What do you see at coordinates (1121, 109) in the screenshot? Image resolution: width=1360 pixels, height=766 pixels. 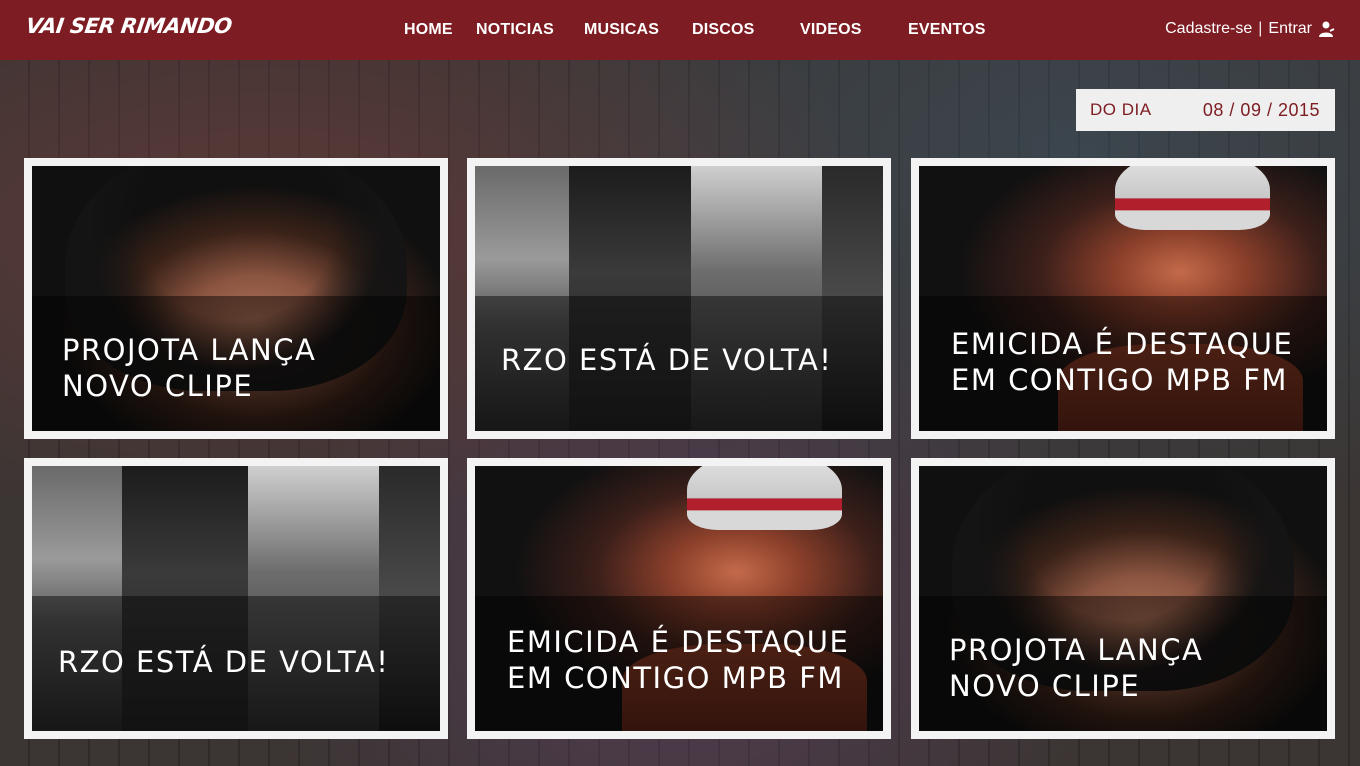 I see `date-label: DO DIA` at bounding box center [1121, 109].